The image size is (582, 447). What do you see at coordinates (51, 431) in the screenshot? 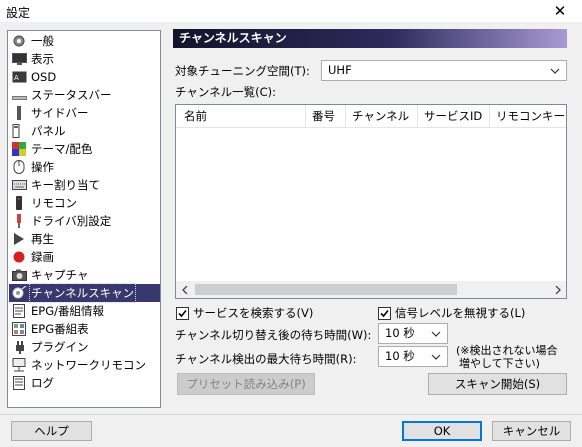
I see `help-button: ヘルプ` at bounding box center [51, 431].